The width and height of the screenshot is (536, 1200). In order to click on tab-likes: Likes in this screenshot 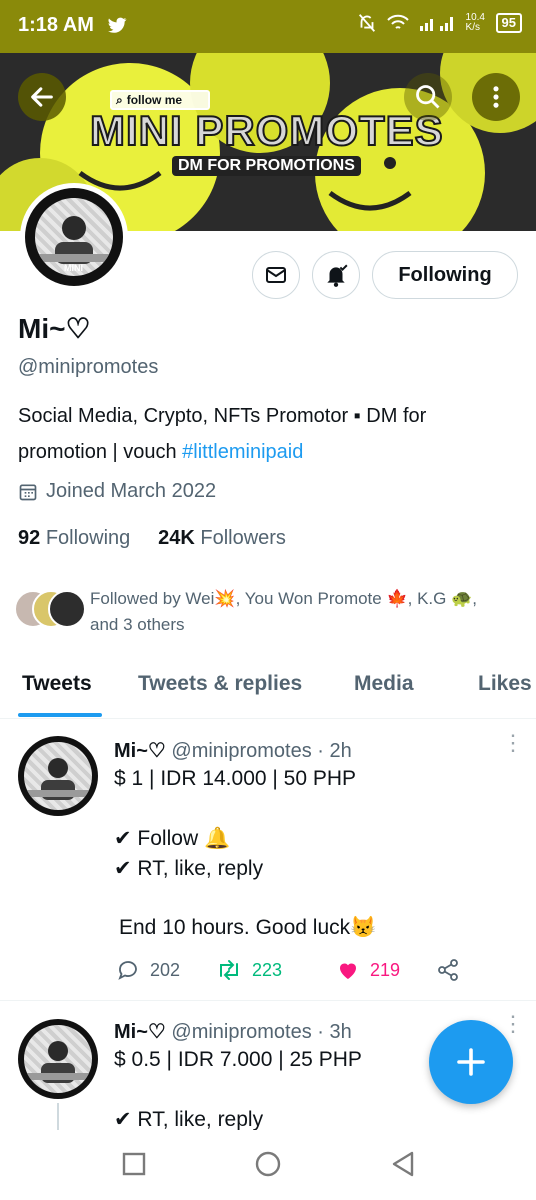, I will do `click(505, 684)`.